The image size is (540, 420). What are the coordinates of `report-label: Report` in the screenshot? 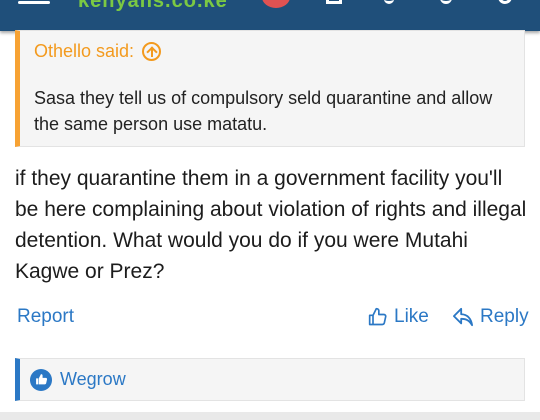 It's located at (45, 317).